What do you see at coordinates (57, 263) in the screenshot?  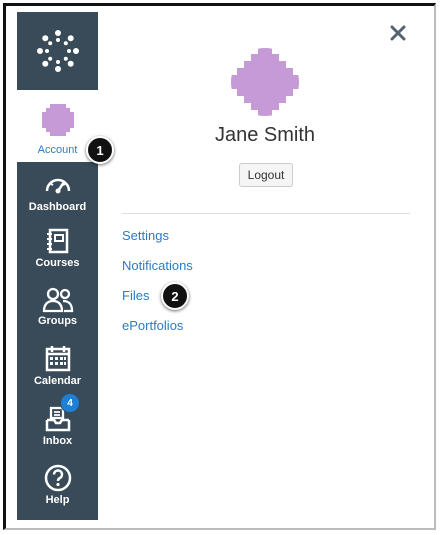 I see `sidebar-item-label: Courses` at bounding box center [57, 263].